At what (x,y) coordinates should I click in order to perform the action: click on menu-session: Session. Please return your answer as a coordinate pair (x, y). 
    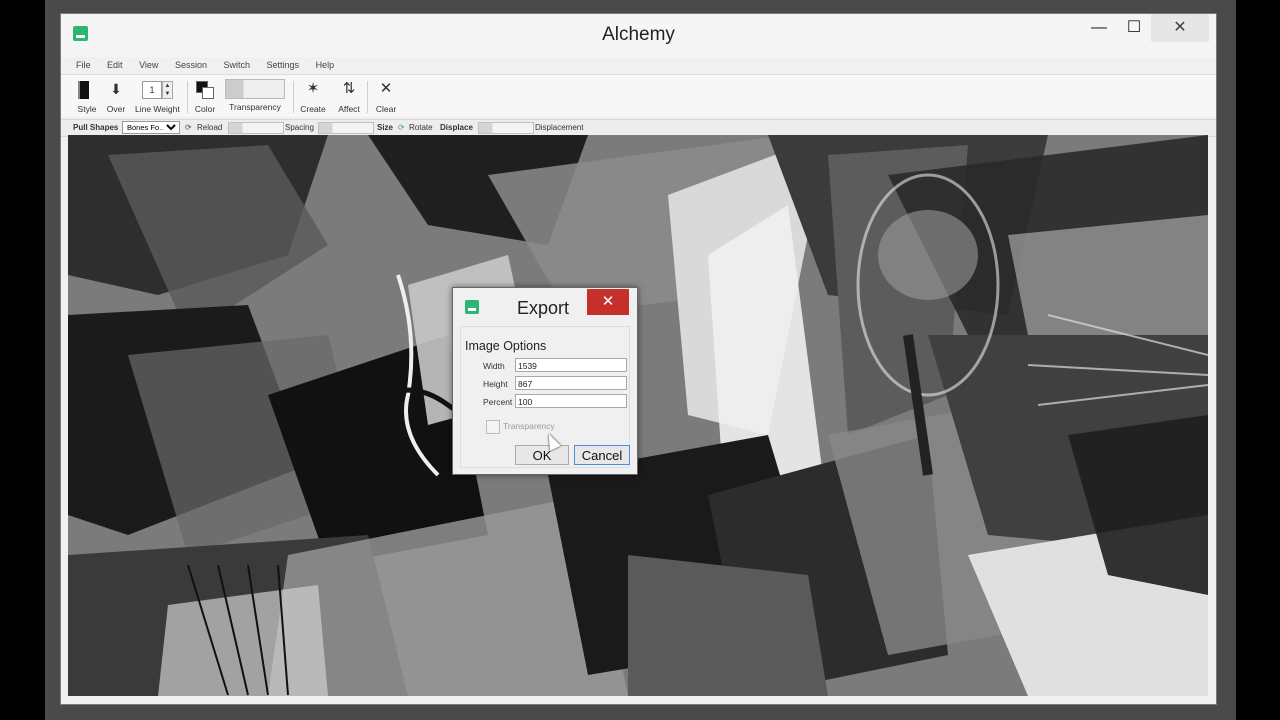
    Looking at the image, I should click on (191, 65).